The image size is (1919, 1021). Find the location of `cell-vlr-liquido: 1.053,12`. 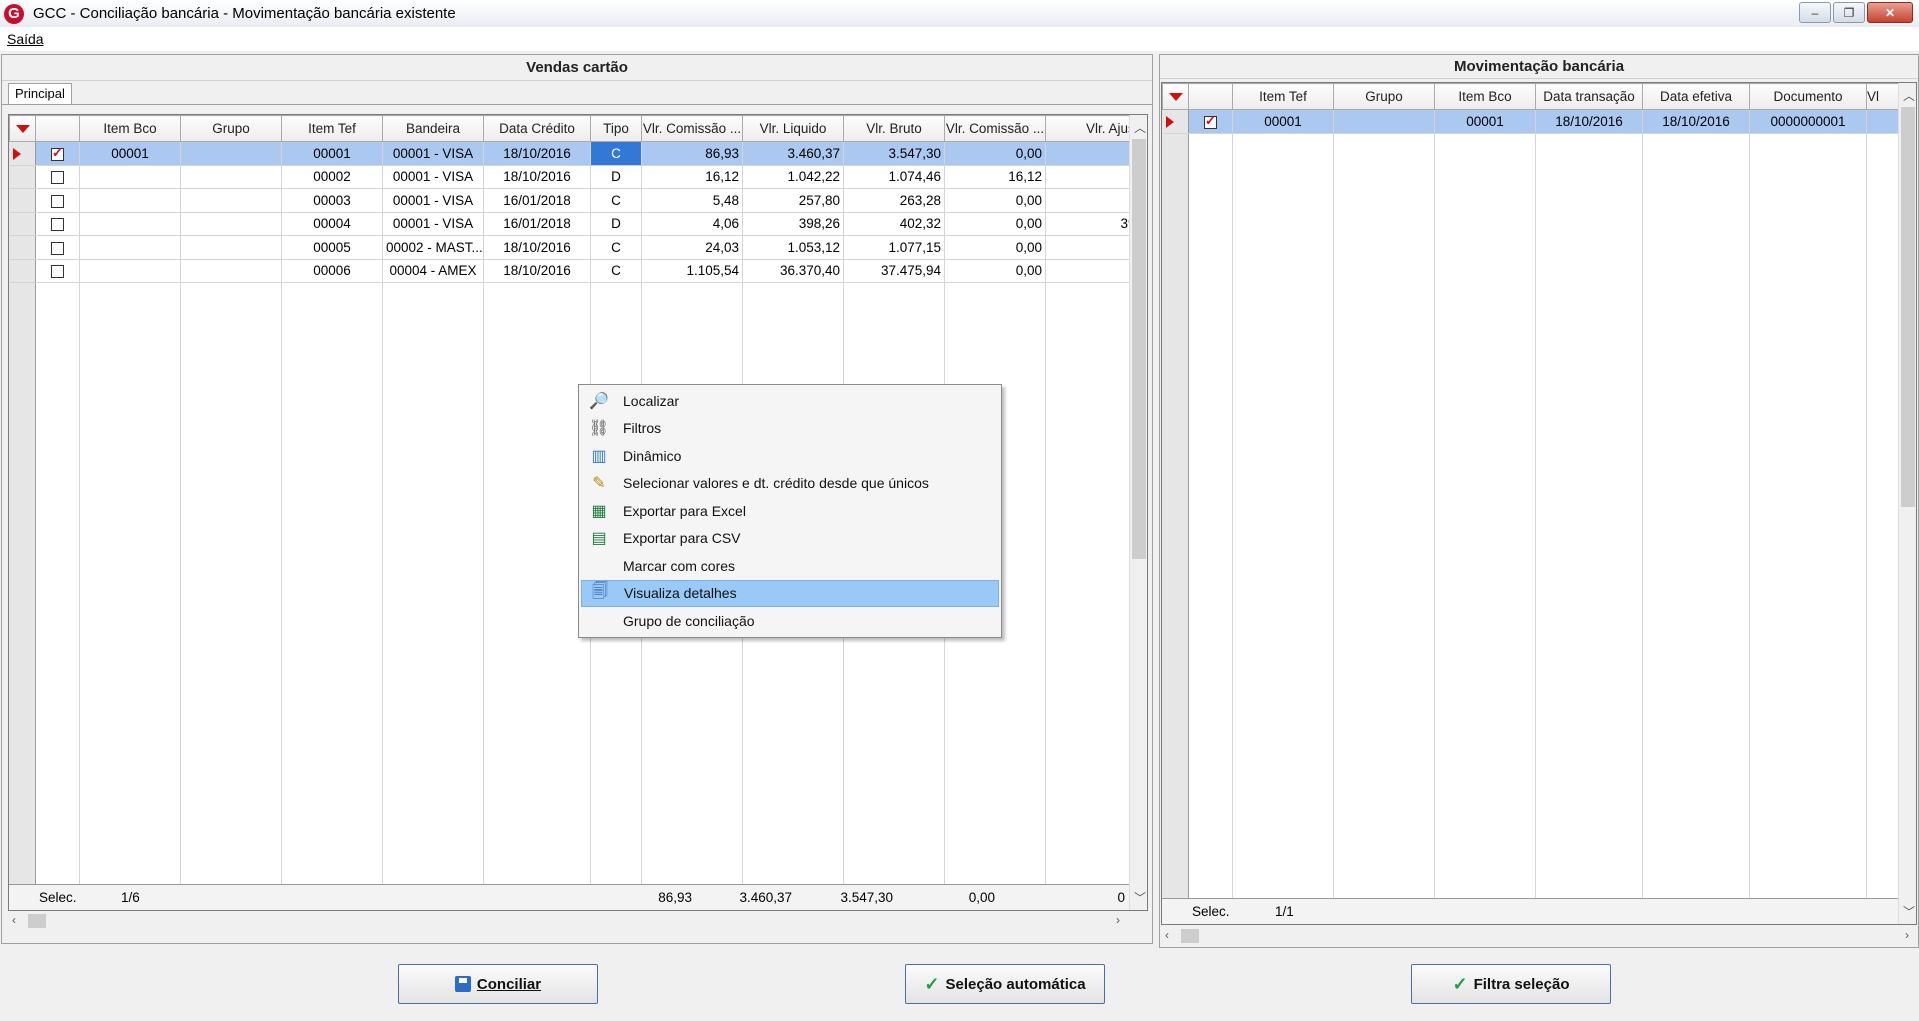

cell-vlr-liquido: 1.053,12 is located at coordinates (793, 247).